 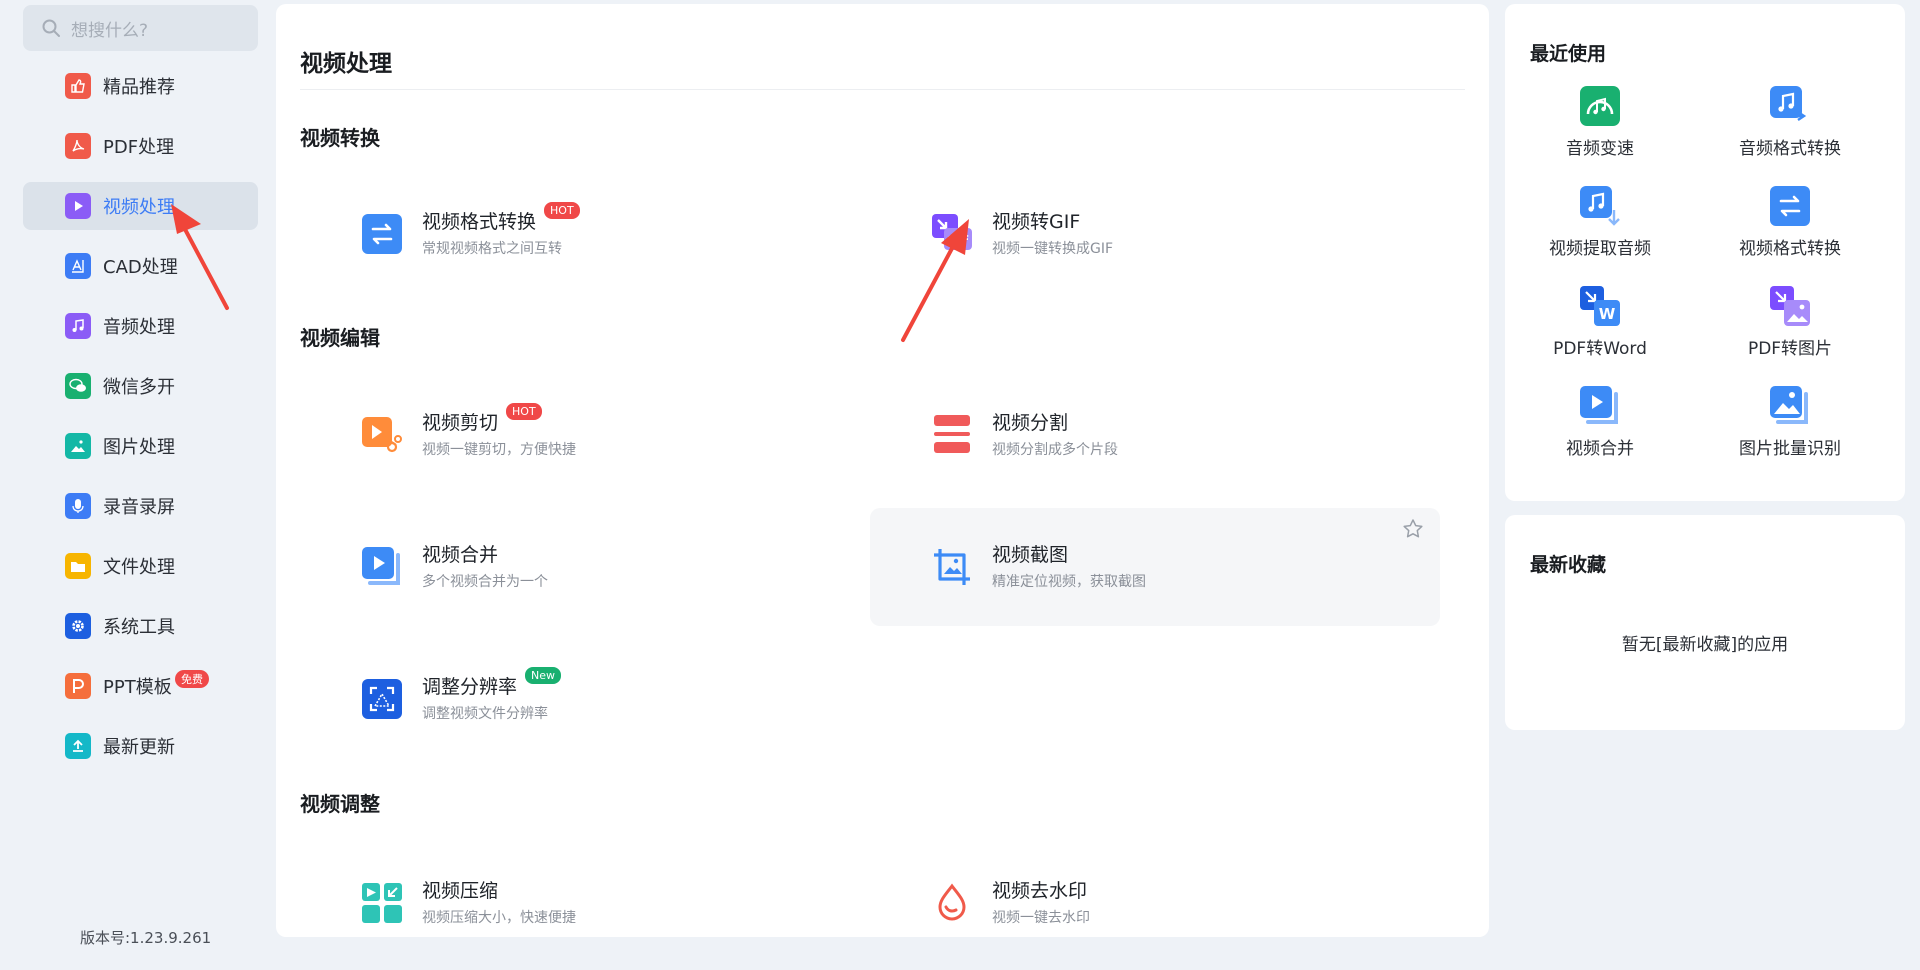 I want to click on favorites-title: 最新收藏, so click(x=1568, y=565).